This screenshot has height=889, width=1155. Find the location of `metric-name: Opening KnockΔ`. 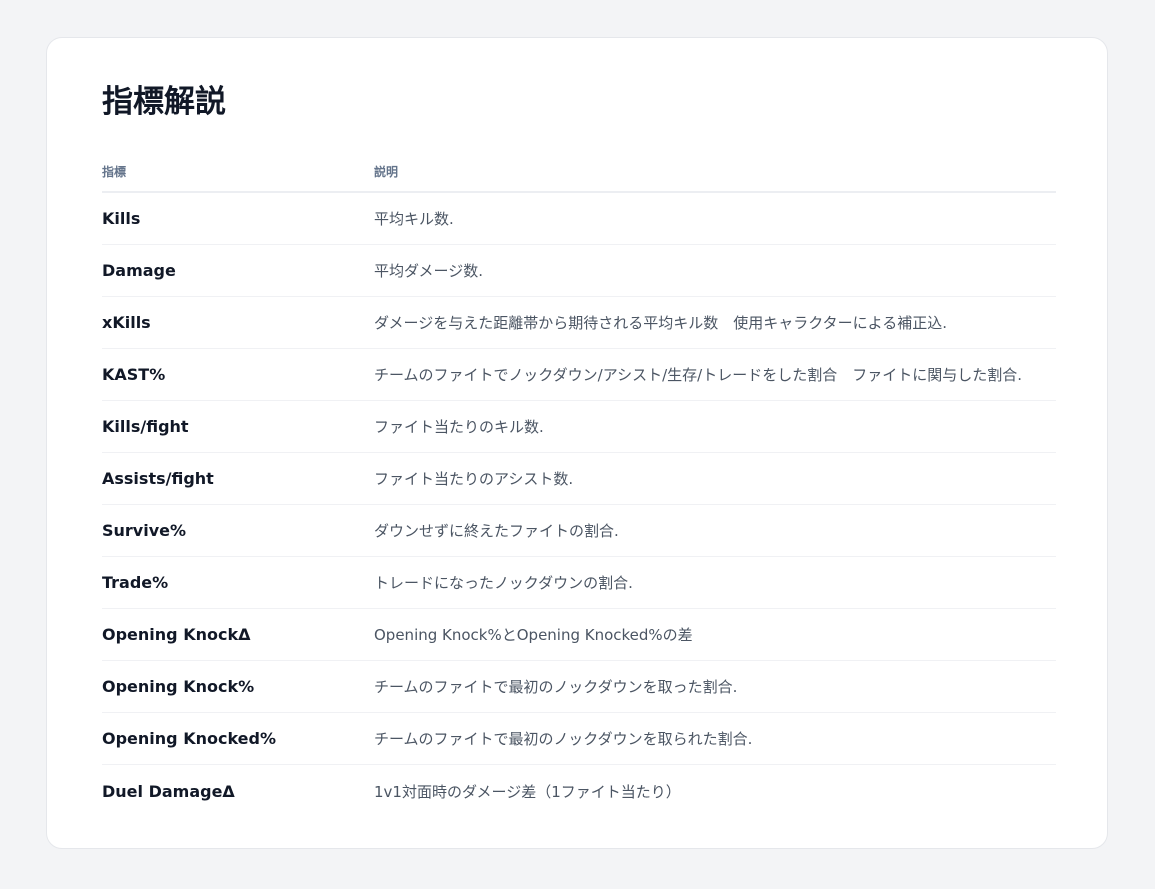

metric-name: Opening KnockΔ is located at coordinates (176, 634).